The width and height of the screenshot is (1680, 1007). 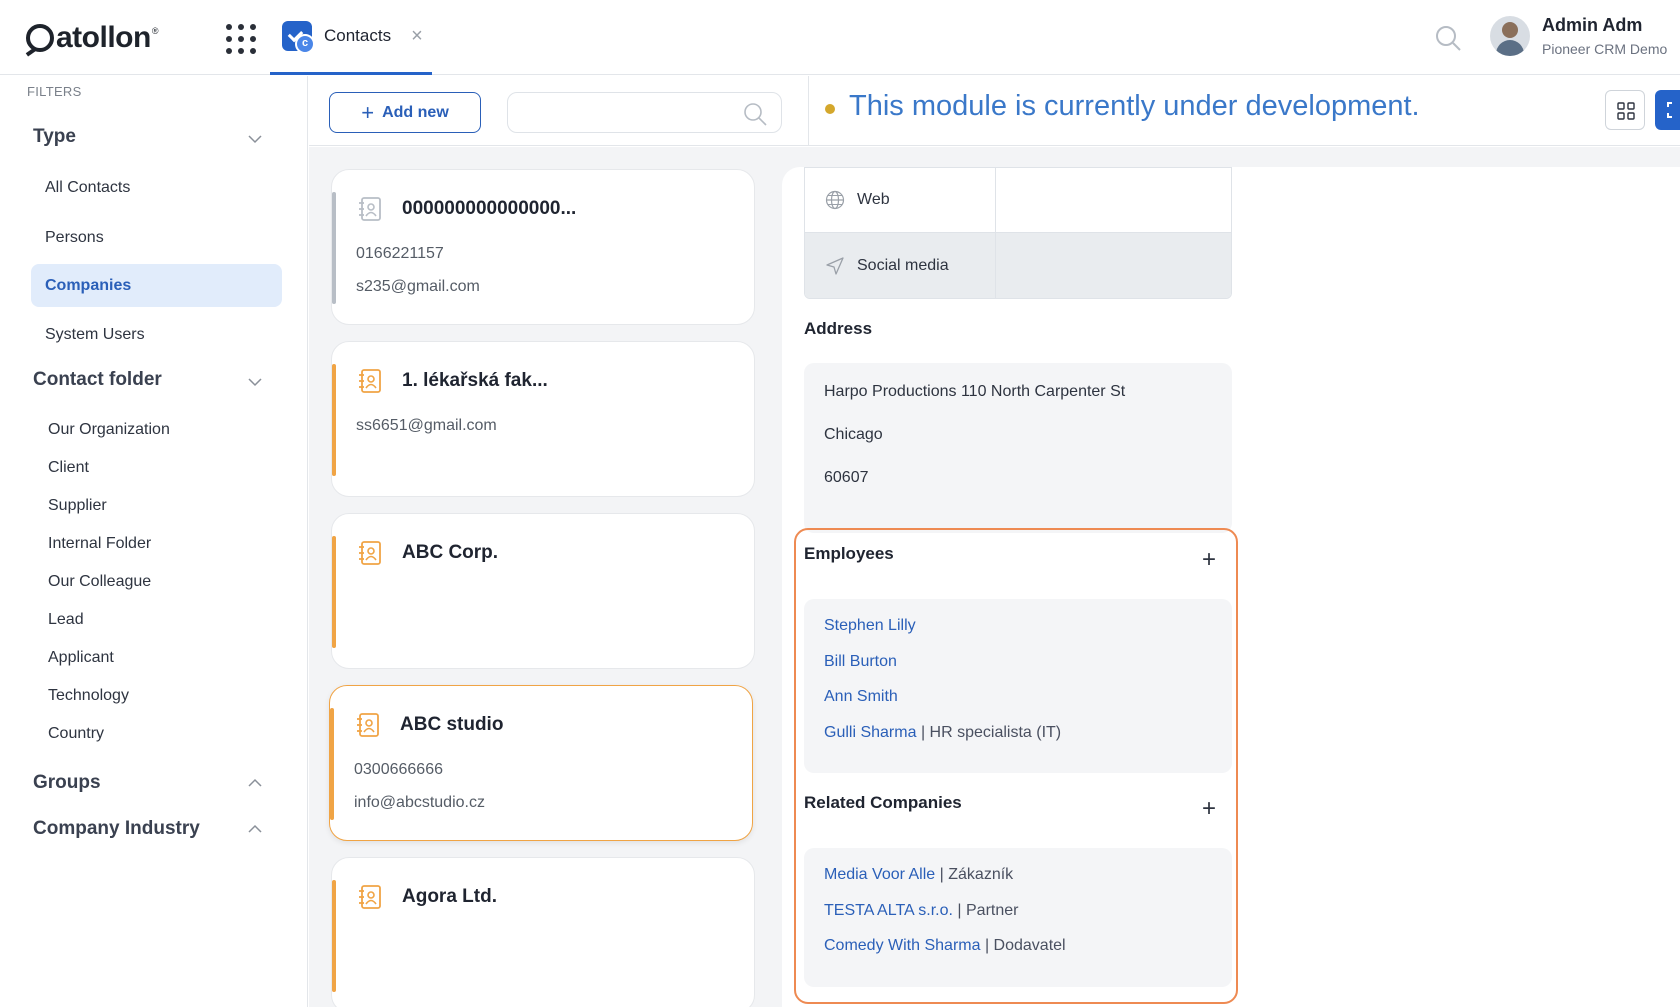 I want to click on related-company-link: Comedy With Sharma, so click(x=902, y=945).